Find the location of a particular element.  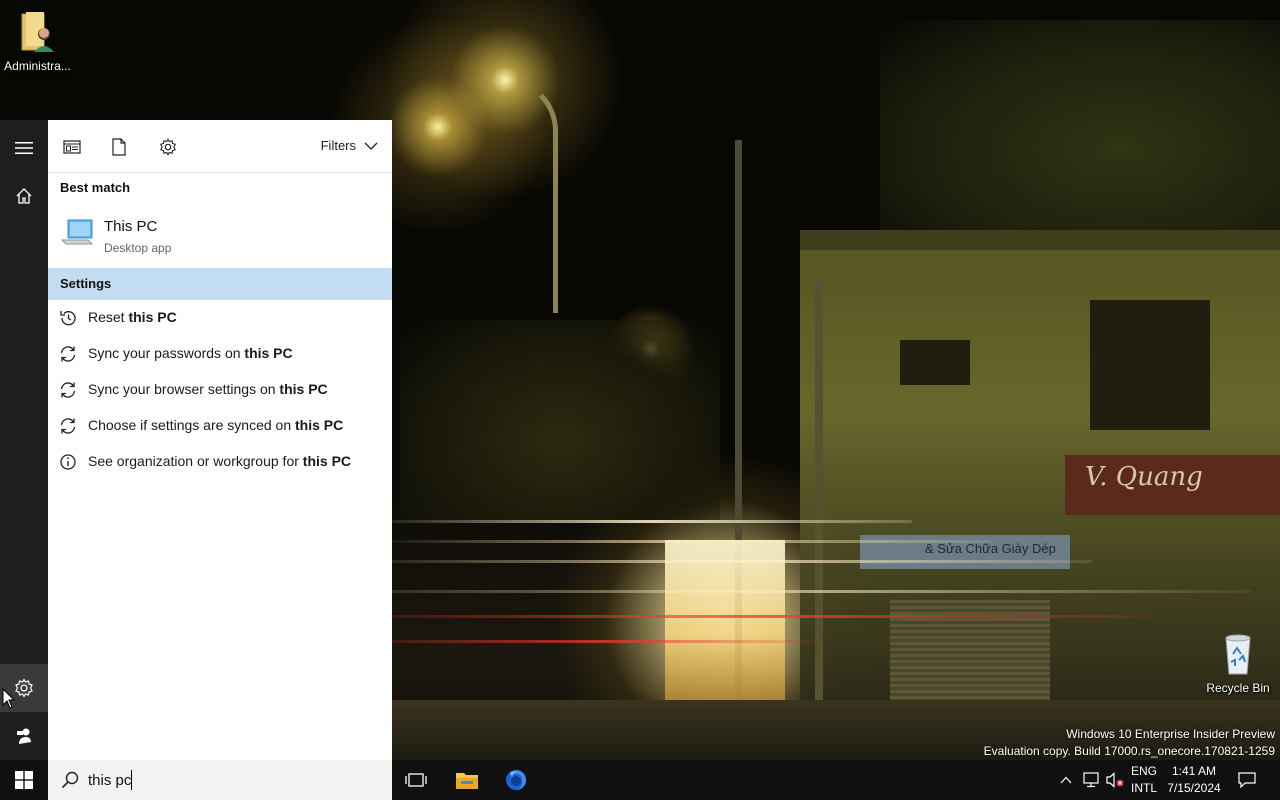

clock-date: 7/15/2024 is located at coordinates (1194, 788).